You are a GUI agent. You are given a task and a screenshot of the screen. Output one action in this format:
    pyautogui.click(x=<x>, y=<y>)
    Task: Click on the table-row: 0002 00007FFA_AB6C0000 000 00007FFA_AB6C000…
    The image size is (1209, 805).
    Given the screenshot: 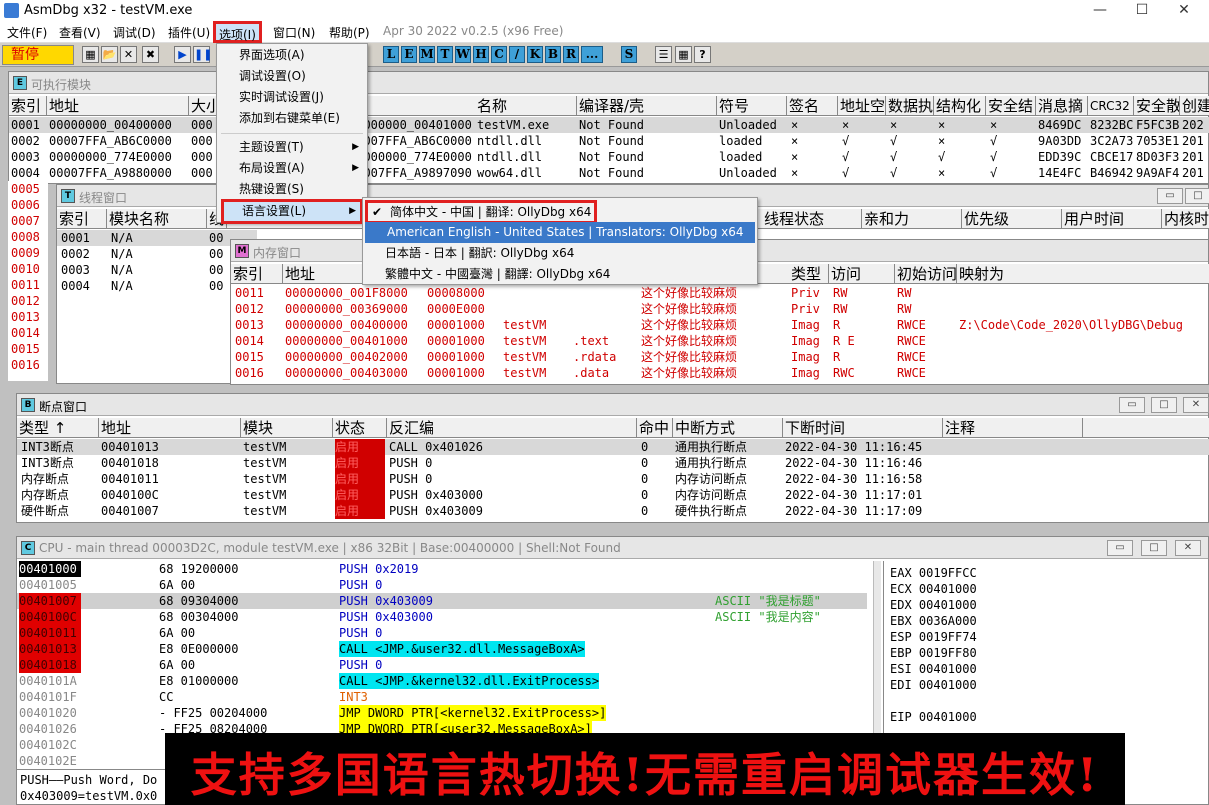 What is the action you would take?
    pyautogui.click(x=609, y=141)
    